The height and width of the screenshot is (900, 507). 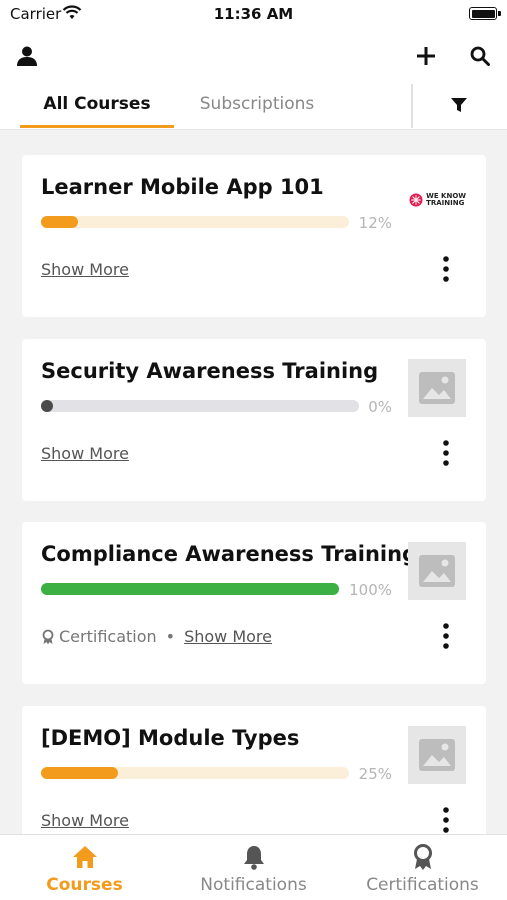 I want to click on brand-text: WE KNOW TRAINING, so click(x=446, y=199).